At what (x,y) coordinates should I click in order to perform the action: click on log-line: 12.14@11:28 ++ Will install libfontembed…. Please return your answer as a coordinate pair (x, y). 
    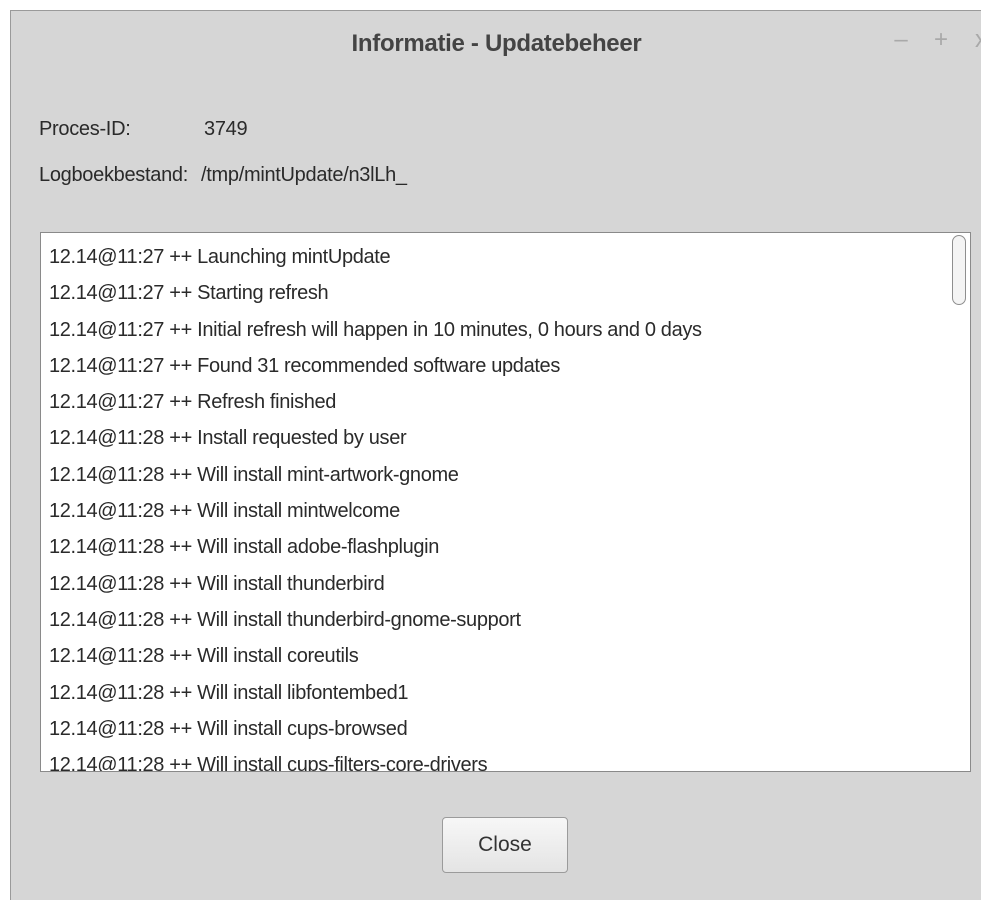
    Looking at the image, I should click on (229, 692).